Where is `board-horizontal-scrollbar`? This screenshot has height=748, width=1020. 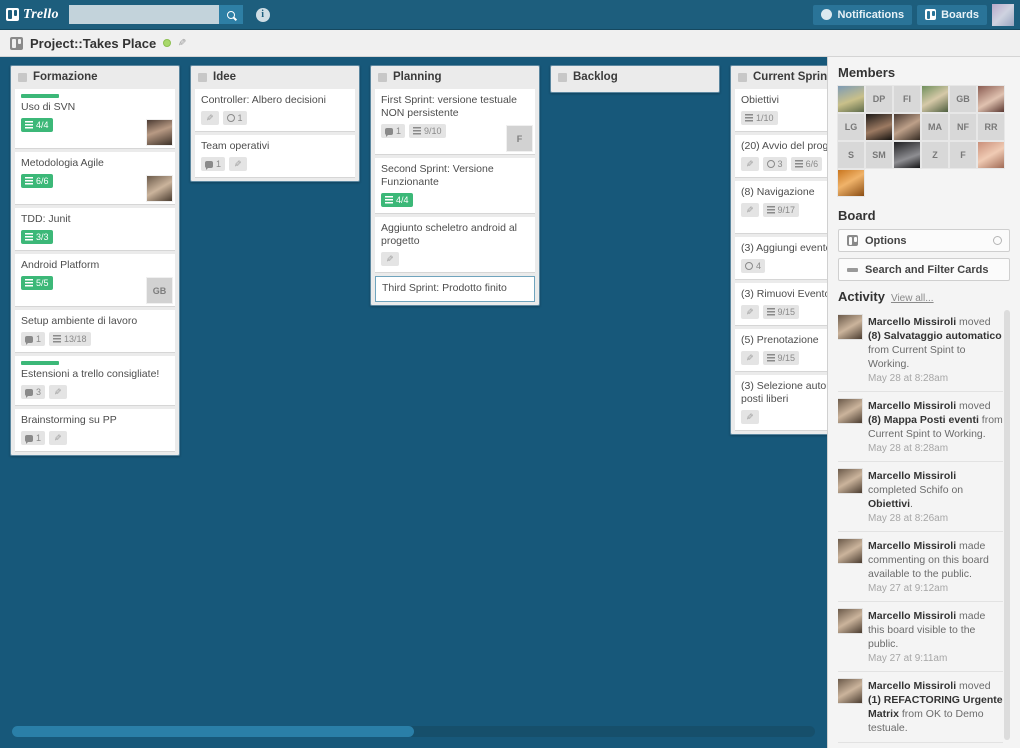
board-horizontal-scrollbar is located at coordinates (413, 731).